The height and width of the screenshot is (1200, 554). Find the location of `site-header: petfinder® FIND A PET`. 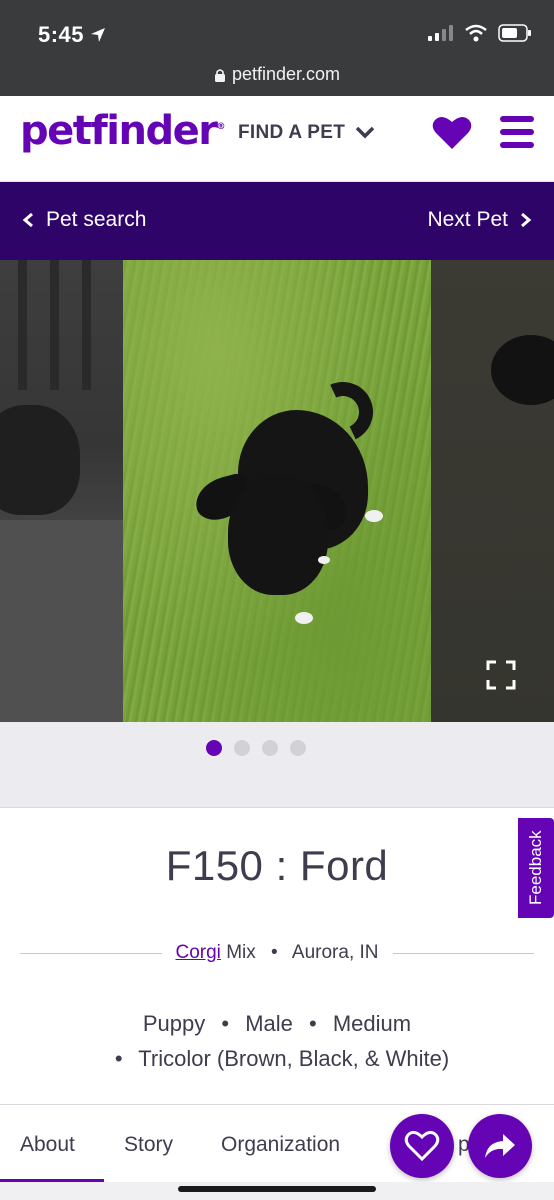

site-header: petfinder® FIND A PET is located at coordinates (277, 139).